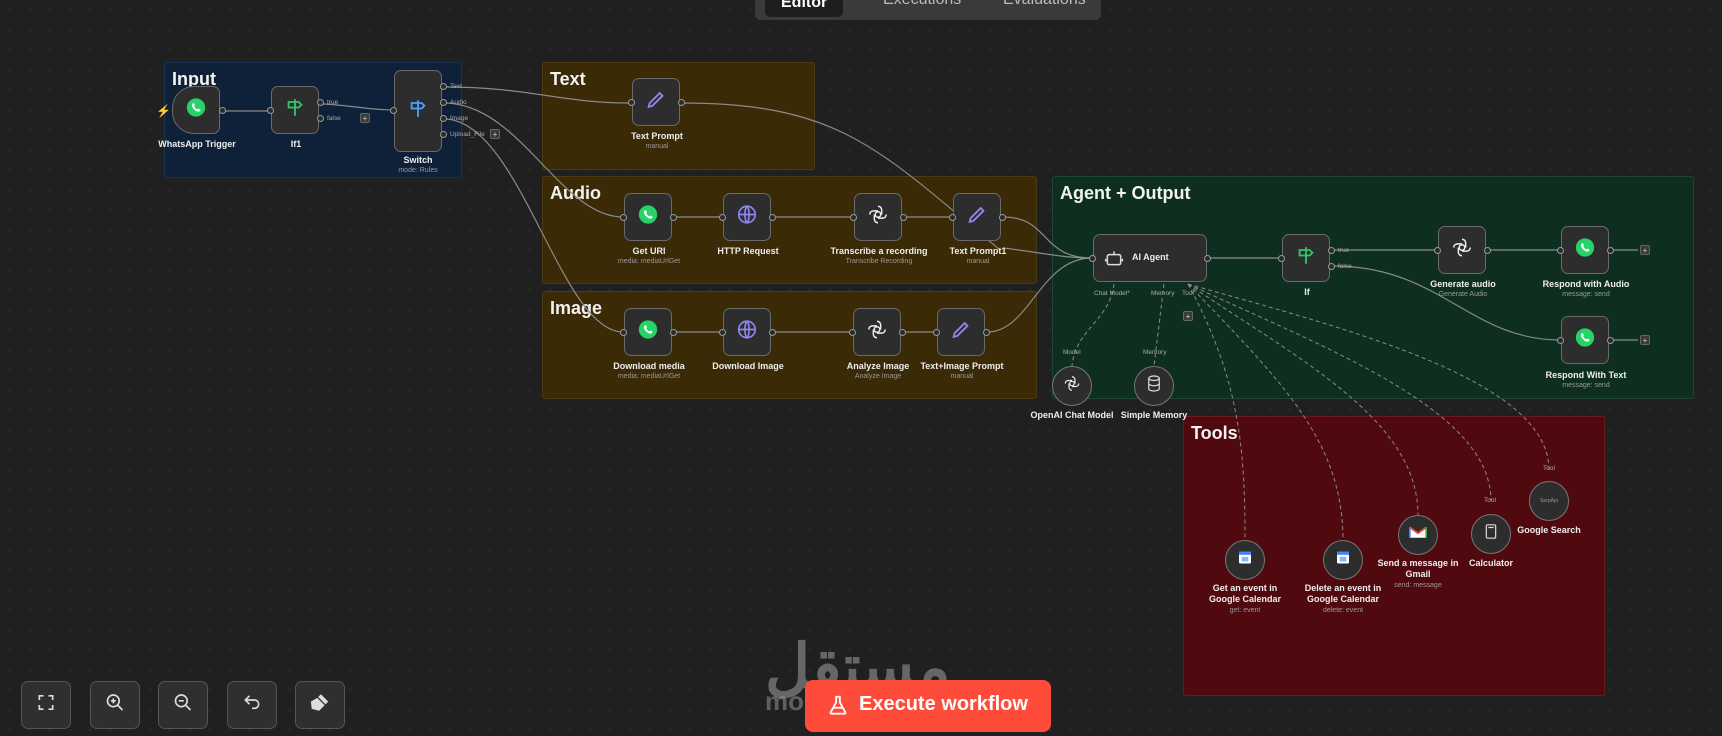 This screenshot has height=736, width=1722. Describe the element at coordinates (1586, 294) in the screenshot. I see `node-subtitle: message: send` at that location.